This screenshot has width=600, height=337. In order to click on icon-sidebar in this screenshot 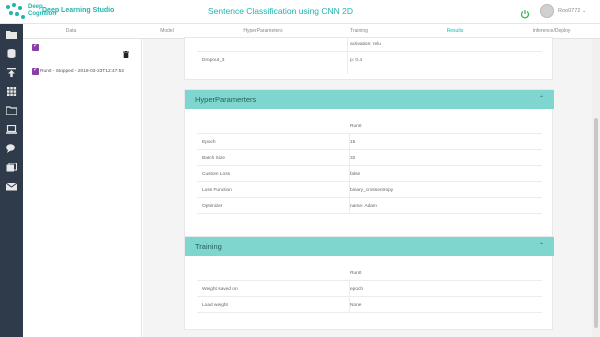, I will do `click(11, 180)`.